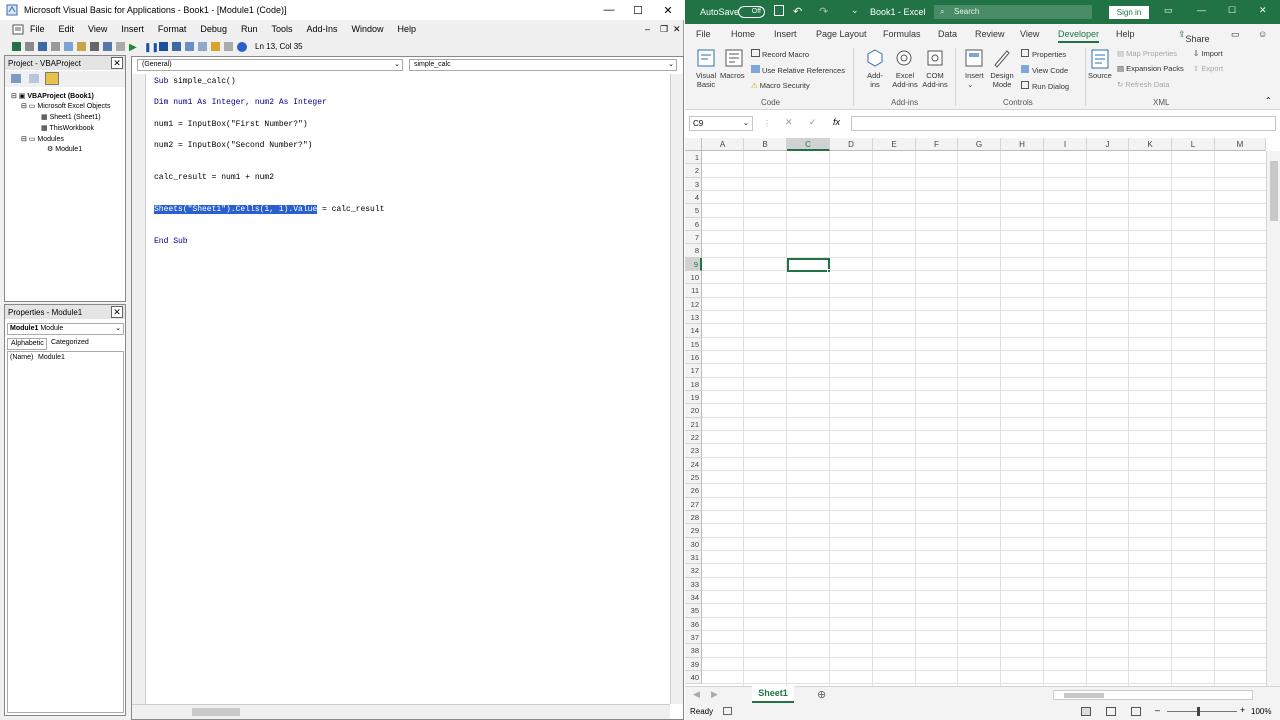 This screenshot has height=720, width=1280. I want to click on tree-item-modules: ⊟ ▭ Modules, so click(42, 139).